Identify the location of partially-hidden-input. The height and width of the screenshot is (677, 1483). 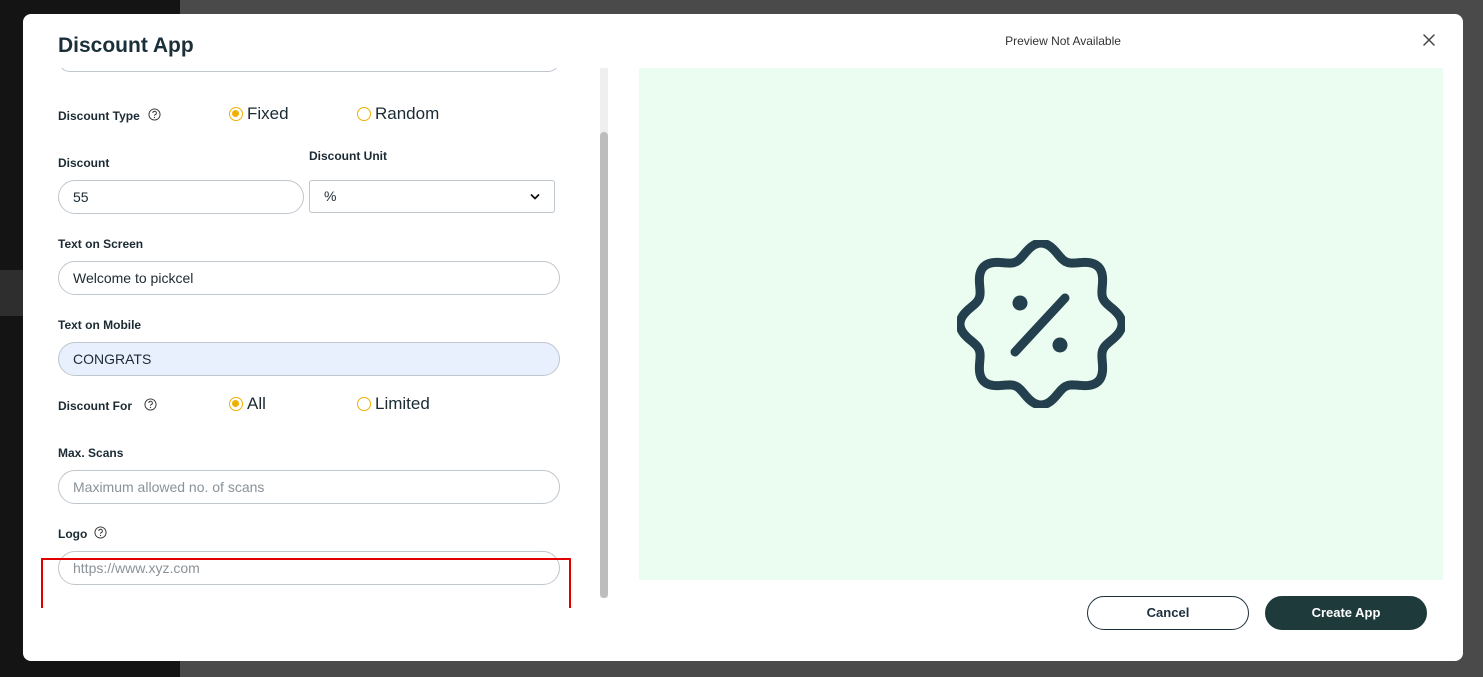
(309, 70).